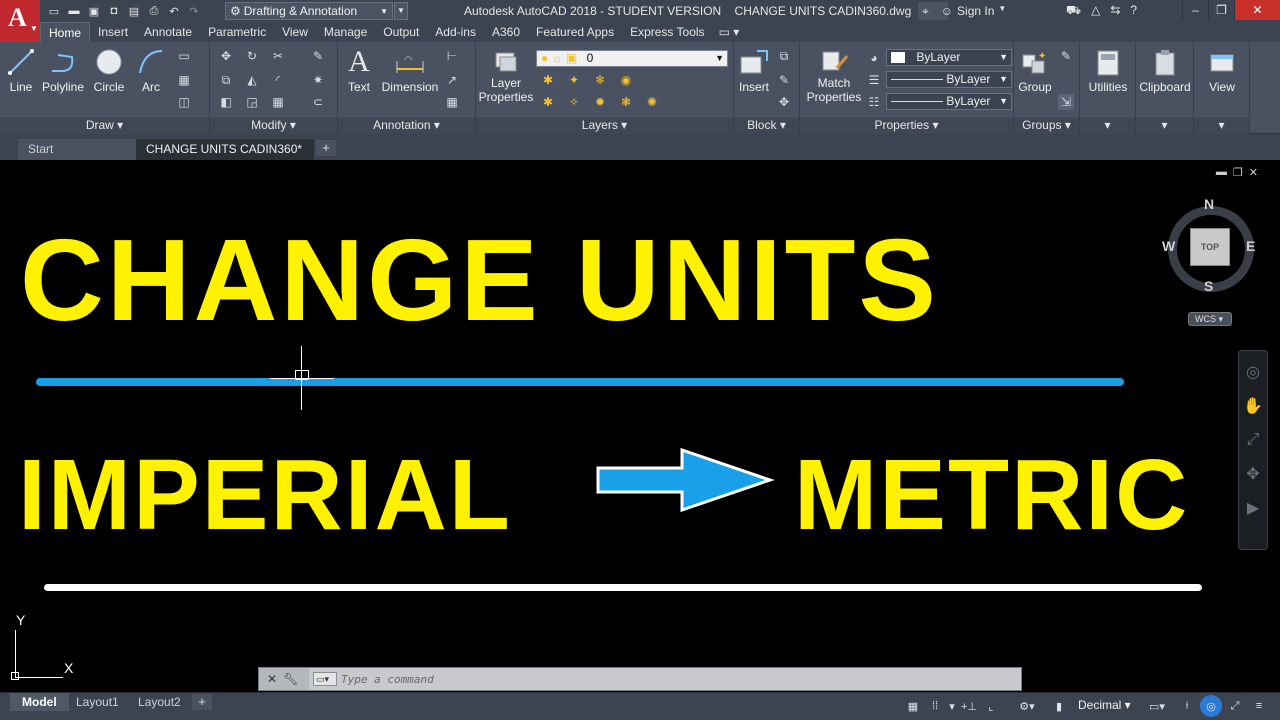 This screenshot has height=720, width=1280. I want to click on application-menu-button: A ▼, so click(20, 21).